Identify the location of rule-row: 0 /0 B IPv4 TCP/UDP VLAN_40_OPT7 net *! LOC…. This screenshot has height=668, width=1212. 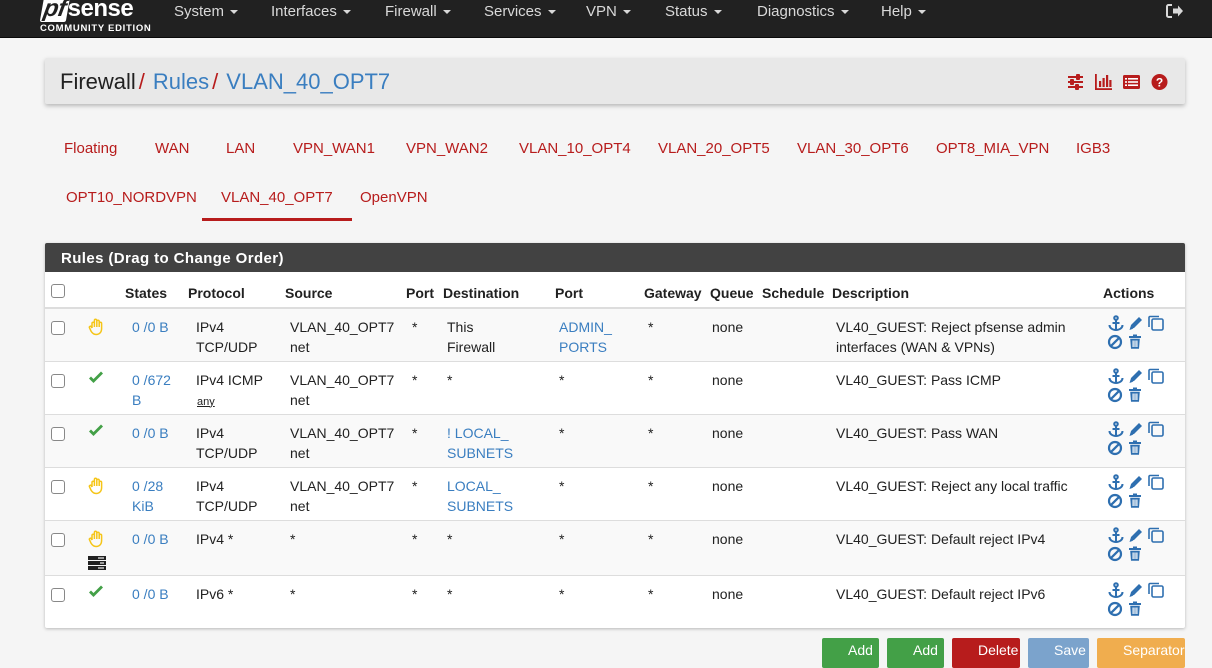
(615, 440).